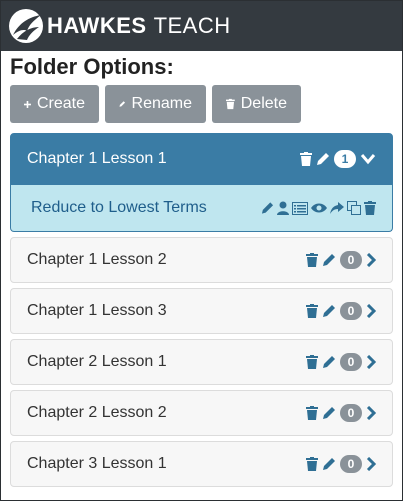 This screenshot has height=501, width=403. I want to click on folder-label: Chapter 2 Lesson 1, so click(97, 361).